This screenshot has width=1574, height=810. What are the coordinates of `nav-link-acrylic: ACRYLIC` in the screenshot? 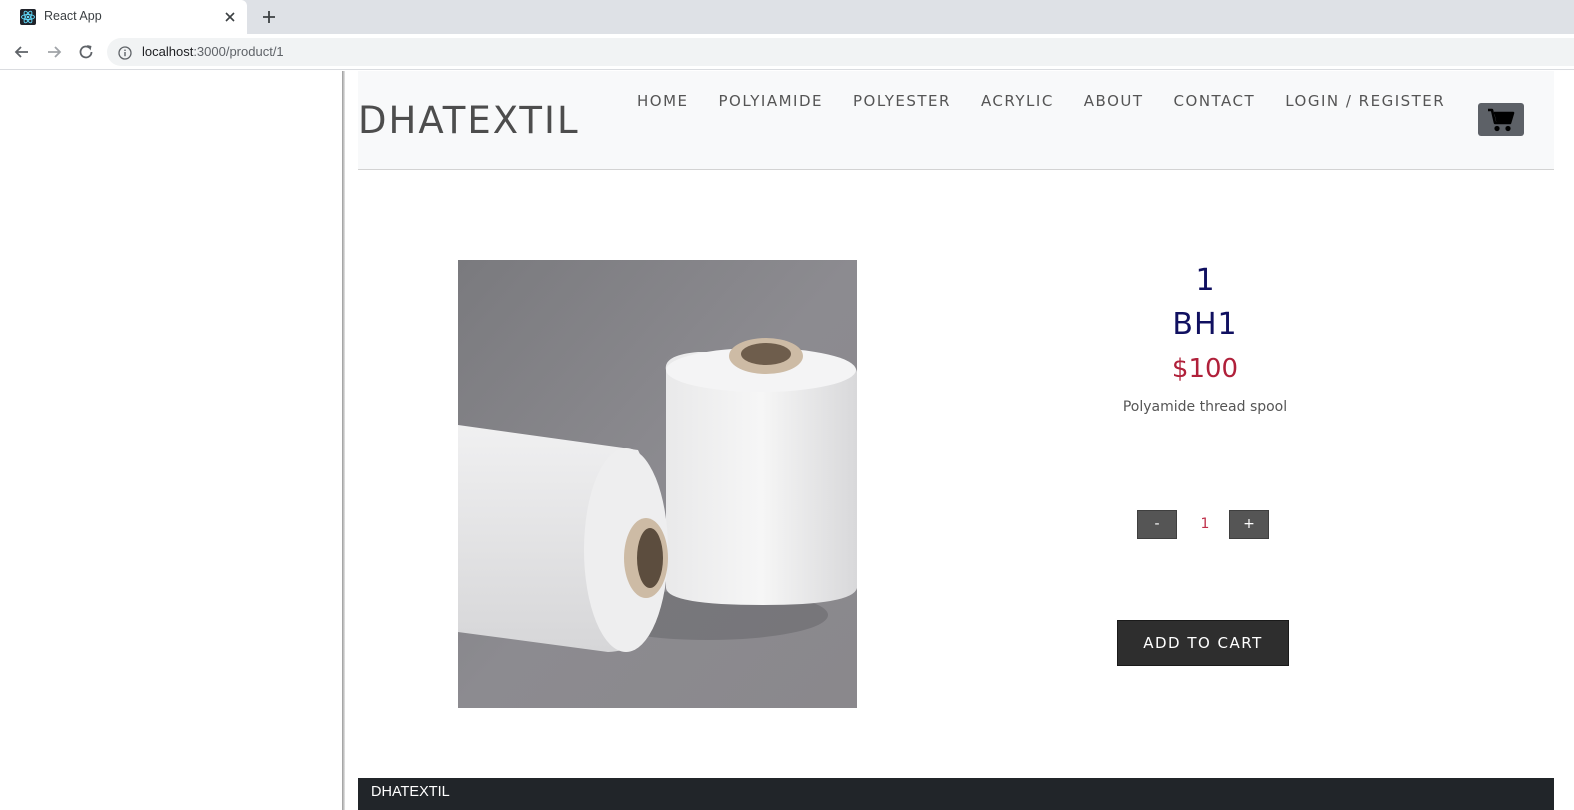 It's located at (1017, 101).